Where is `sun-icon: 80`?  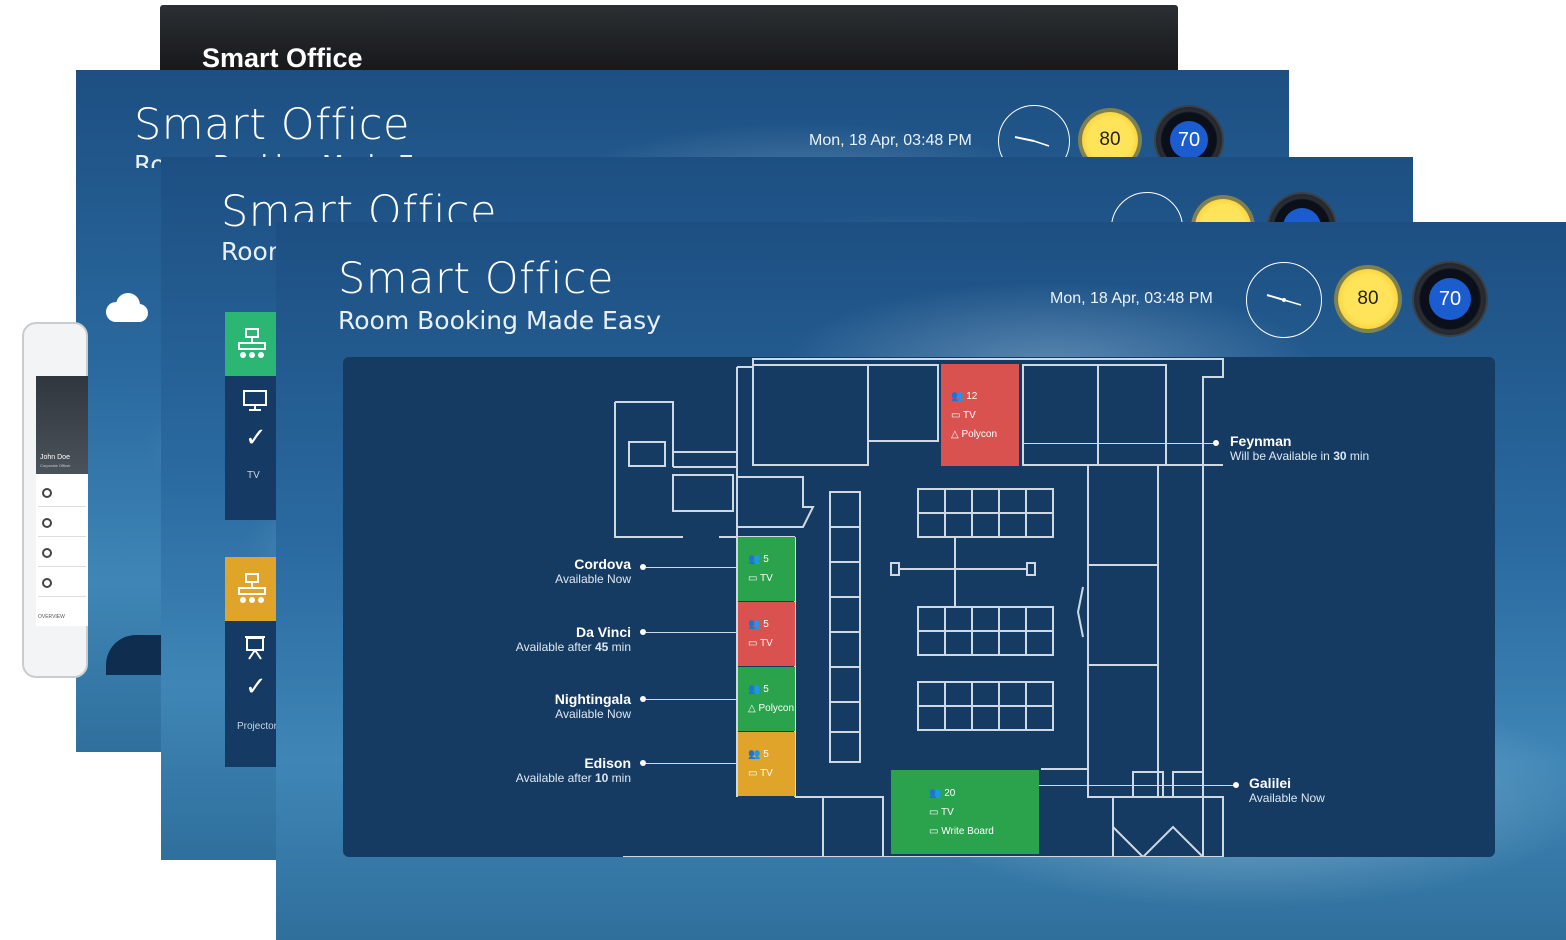 sun-icon: 80 is located at coordinates (1368, 299).